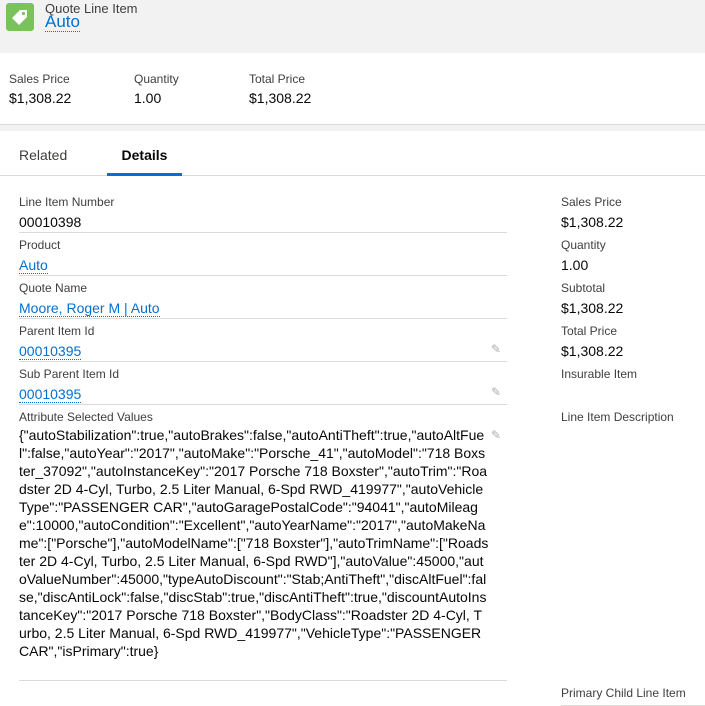 This screenshot has width=705, height=706. What do you see at coordinates (62, 22) in the screenshot?
I see `record-title: Auto` at bounding box center [62, 22].